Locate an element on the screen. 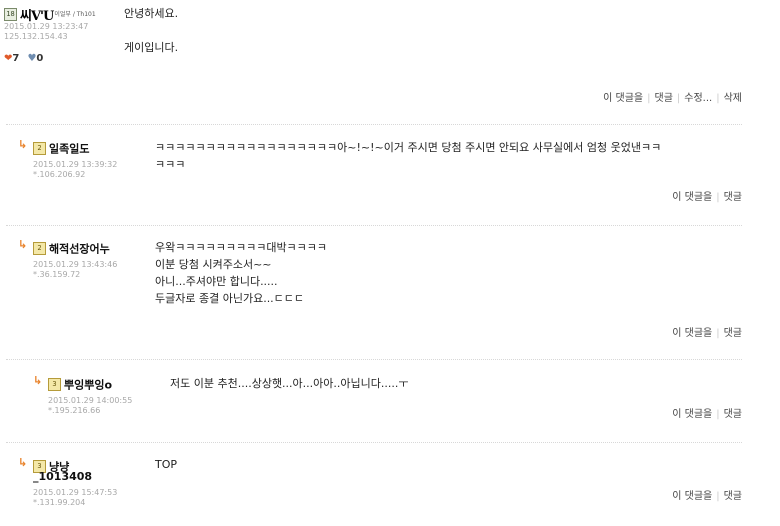 The image size is (780, 526). comment-content: 저도 이분 추천....상상햇...아...아아..아닙니다.....ㅜ is located at coordinates (289, 383).